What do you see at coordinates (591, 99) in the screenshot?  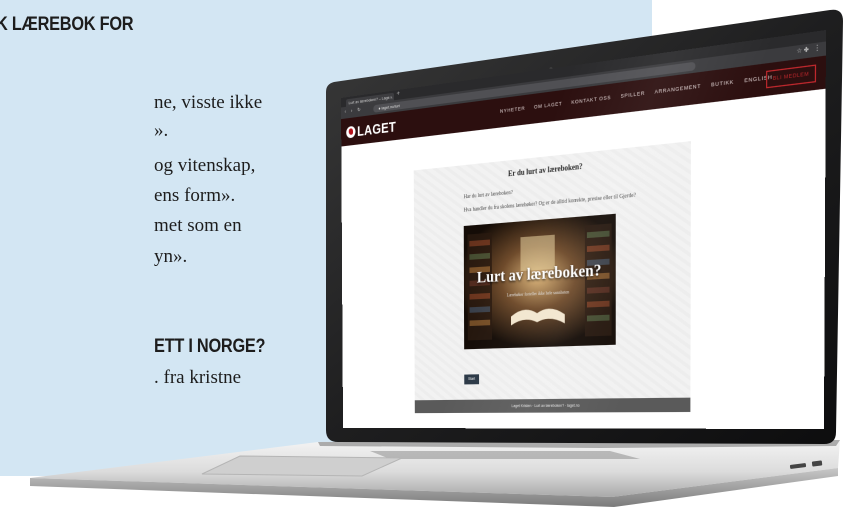 I see `nav-item-kontakt-oss: KONTAKT OSS` at bounding box center [591, 99].